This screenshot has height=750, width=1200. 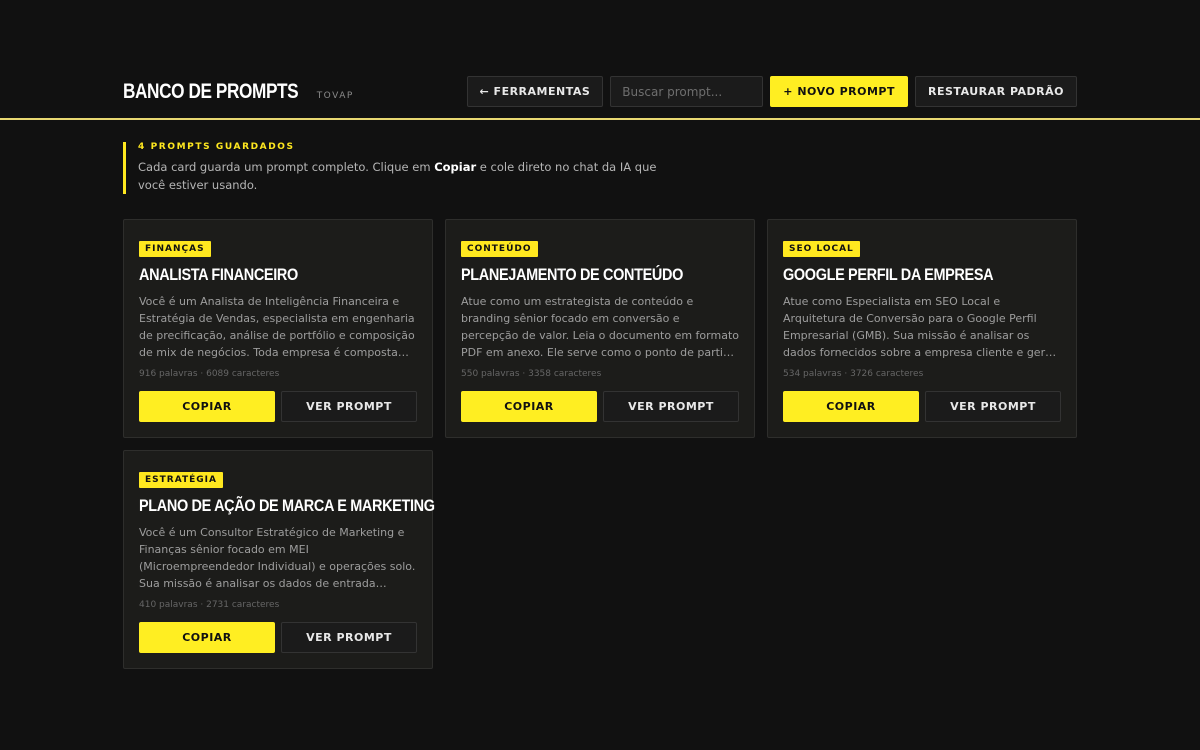 I want to click on prompt-count: 4 Prompts Guardados, so click(x=216, y=147).